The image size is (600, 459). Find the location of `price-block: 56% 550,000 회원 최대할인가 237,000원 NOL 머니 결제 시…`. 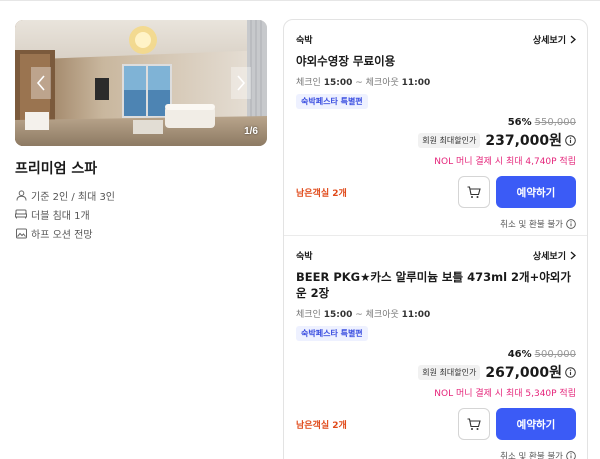

price-block: 56% 550,000 회원 최대할인가 237,000원 NOL 머니 결제 시… is located at coordinates (436, 142).